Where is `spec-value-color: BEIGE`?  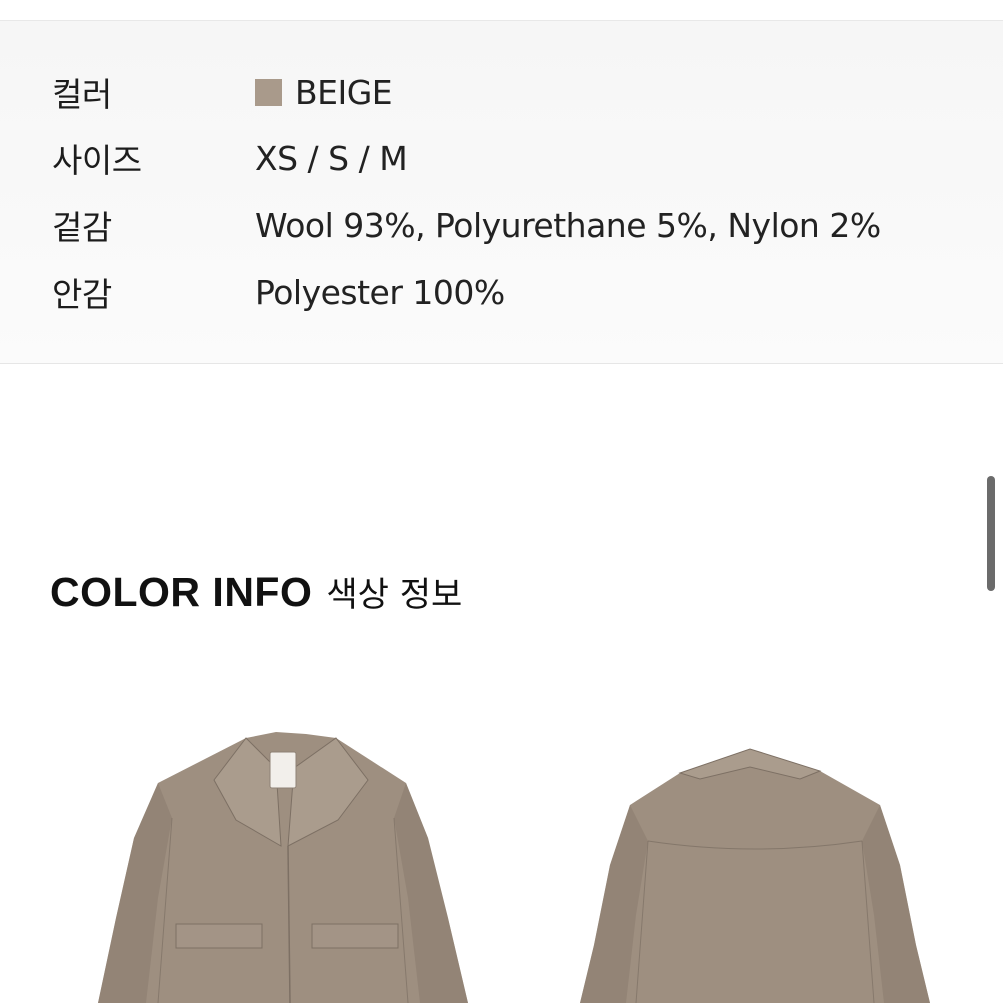
spec-value-color: BEIGE is located at coordinates (324, 92).